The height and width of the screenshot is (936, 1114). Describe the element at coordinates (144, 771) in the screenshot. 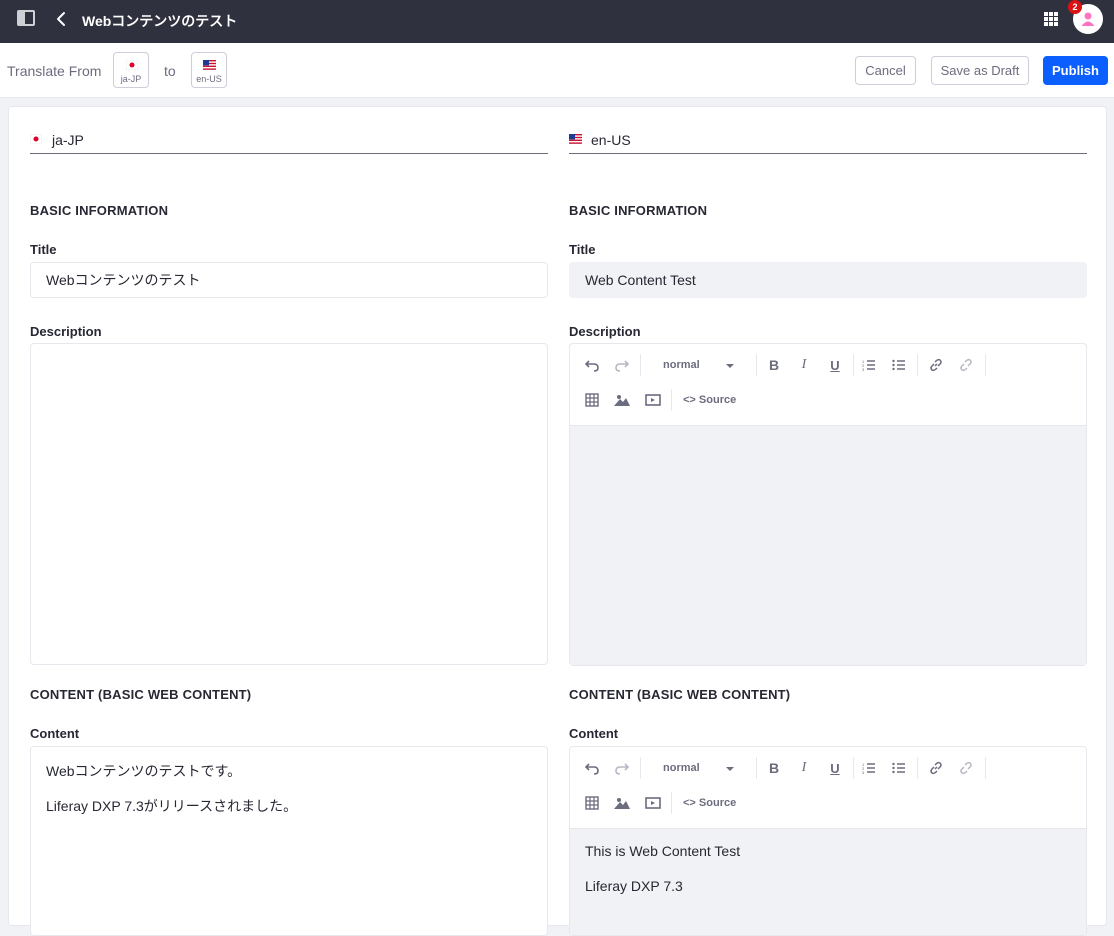

I see `source-content-line: Webコンテンツのテストです。` at that location.